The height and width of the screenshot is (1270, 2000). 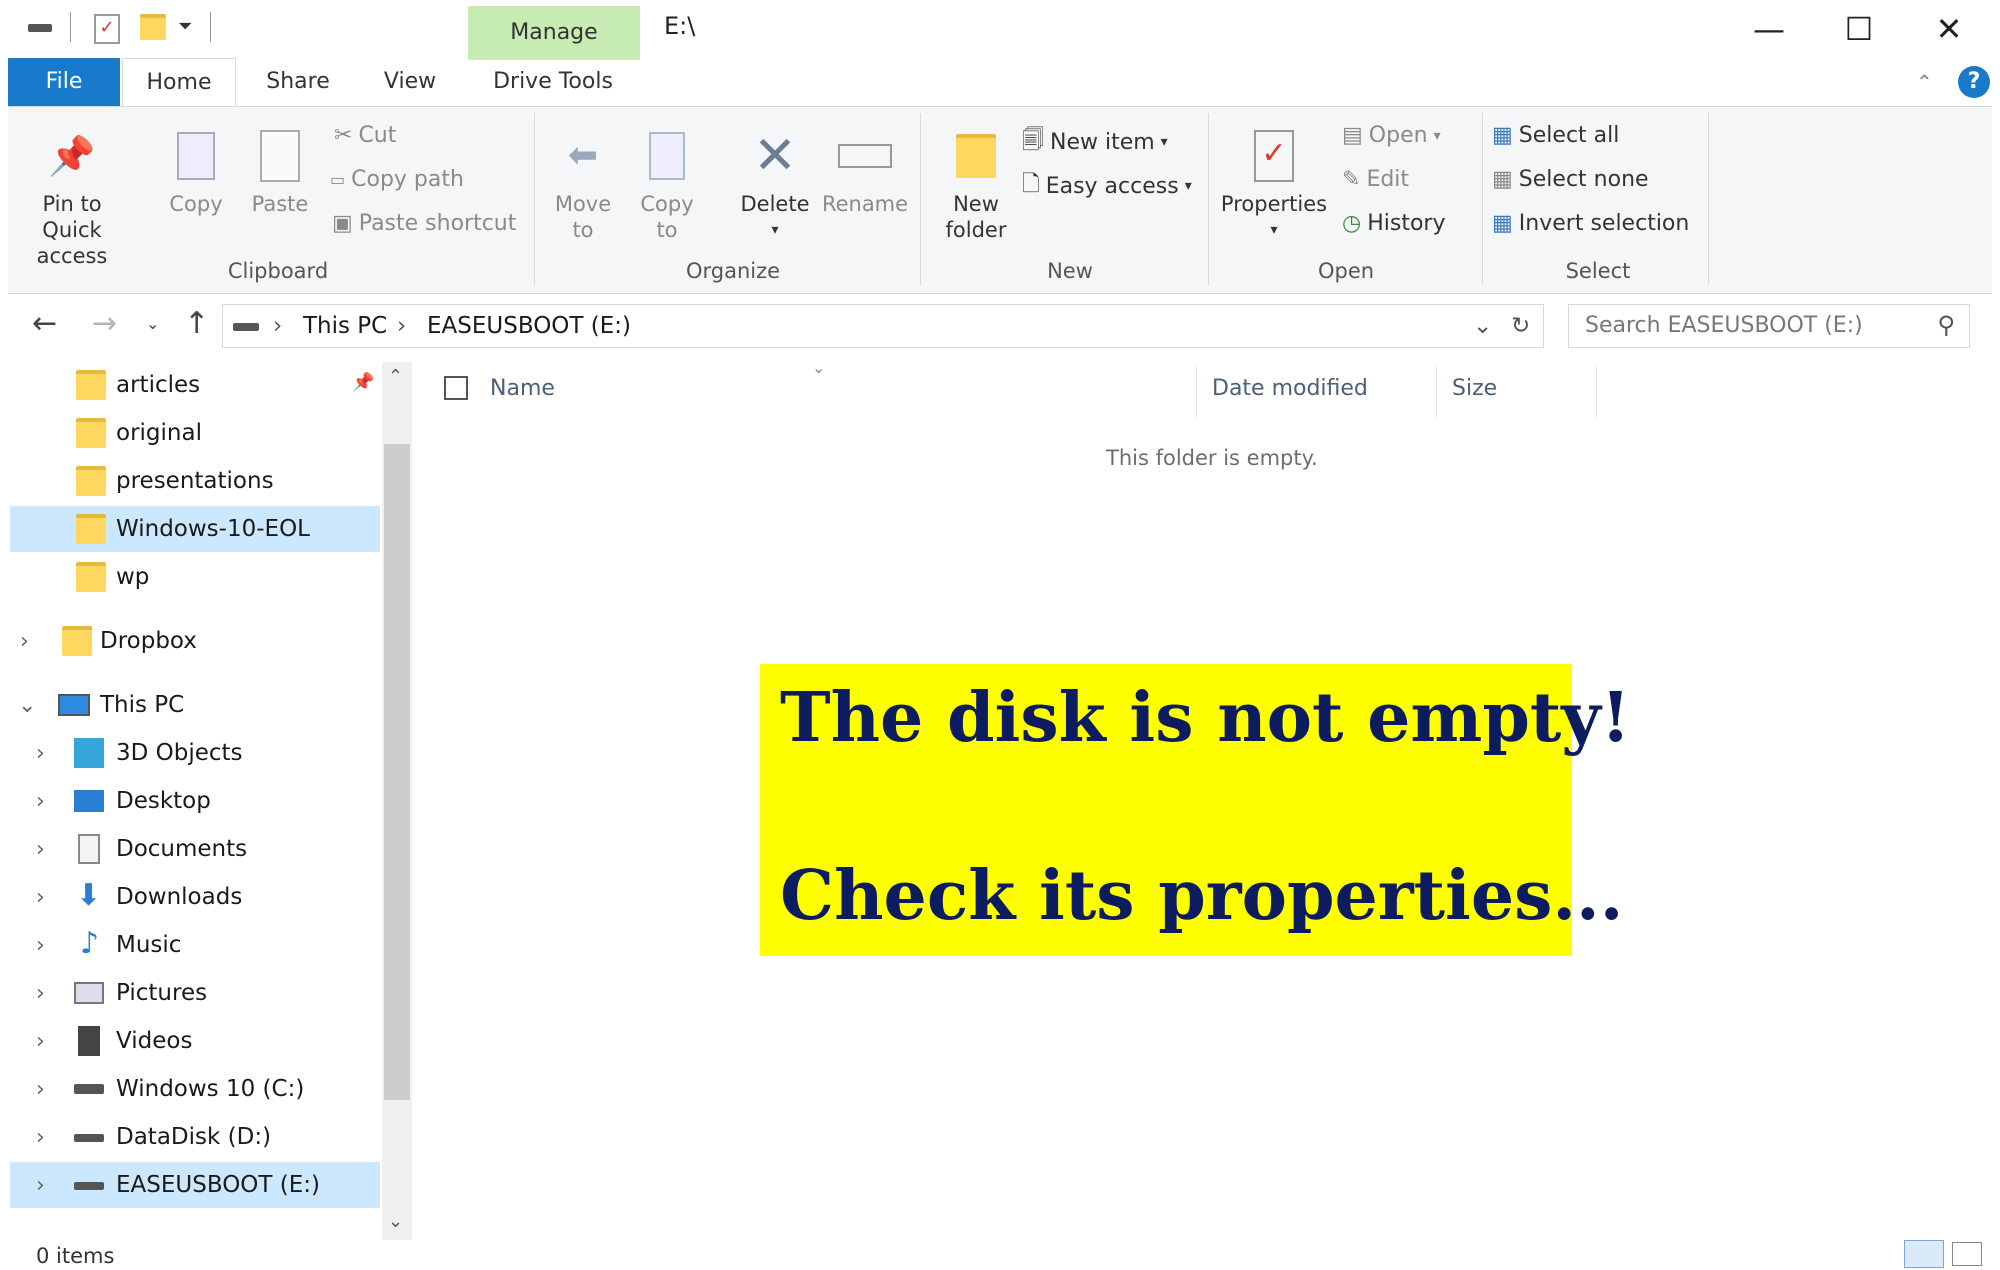 I want to click on column-size: Size, so click(x=1474, y=388).